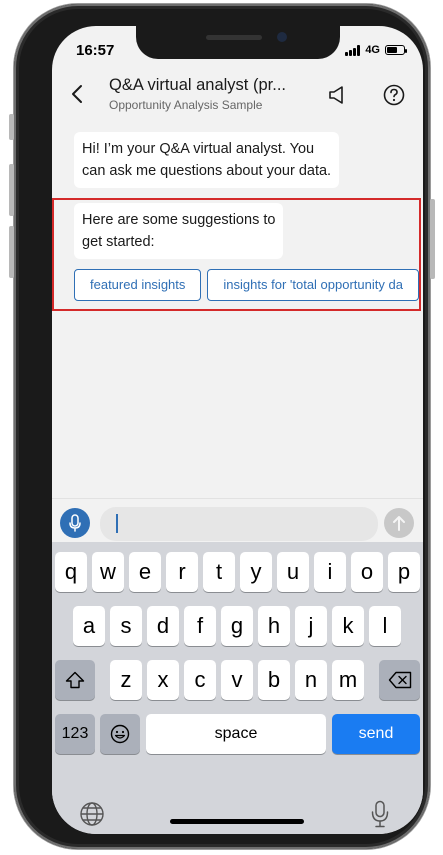 The height and width of the screenshot is (855, 443). I want to click on globe-button, so click(92, 814).